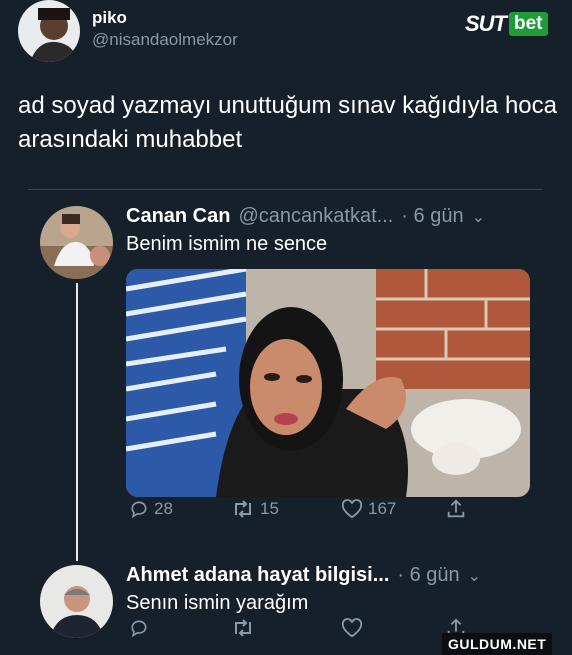 Image resolution: width=572 pixels, height=655 pixels. I want to click on reply-button, so click(139, 628).